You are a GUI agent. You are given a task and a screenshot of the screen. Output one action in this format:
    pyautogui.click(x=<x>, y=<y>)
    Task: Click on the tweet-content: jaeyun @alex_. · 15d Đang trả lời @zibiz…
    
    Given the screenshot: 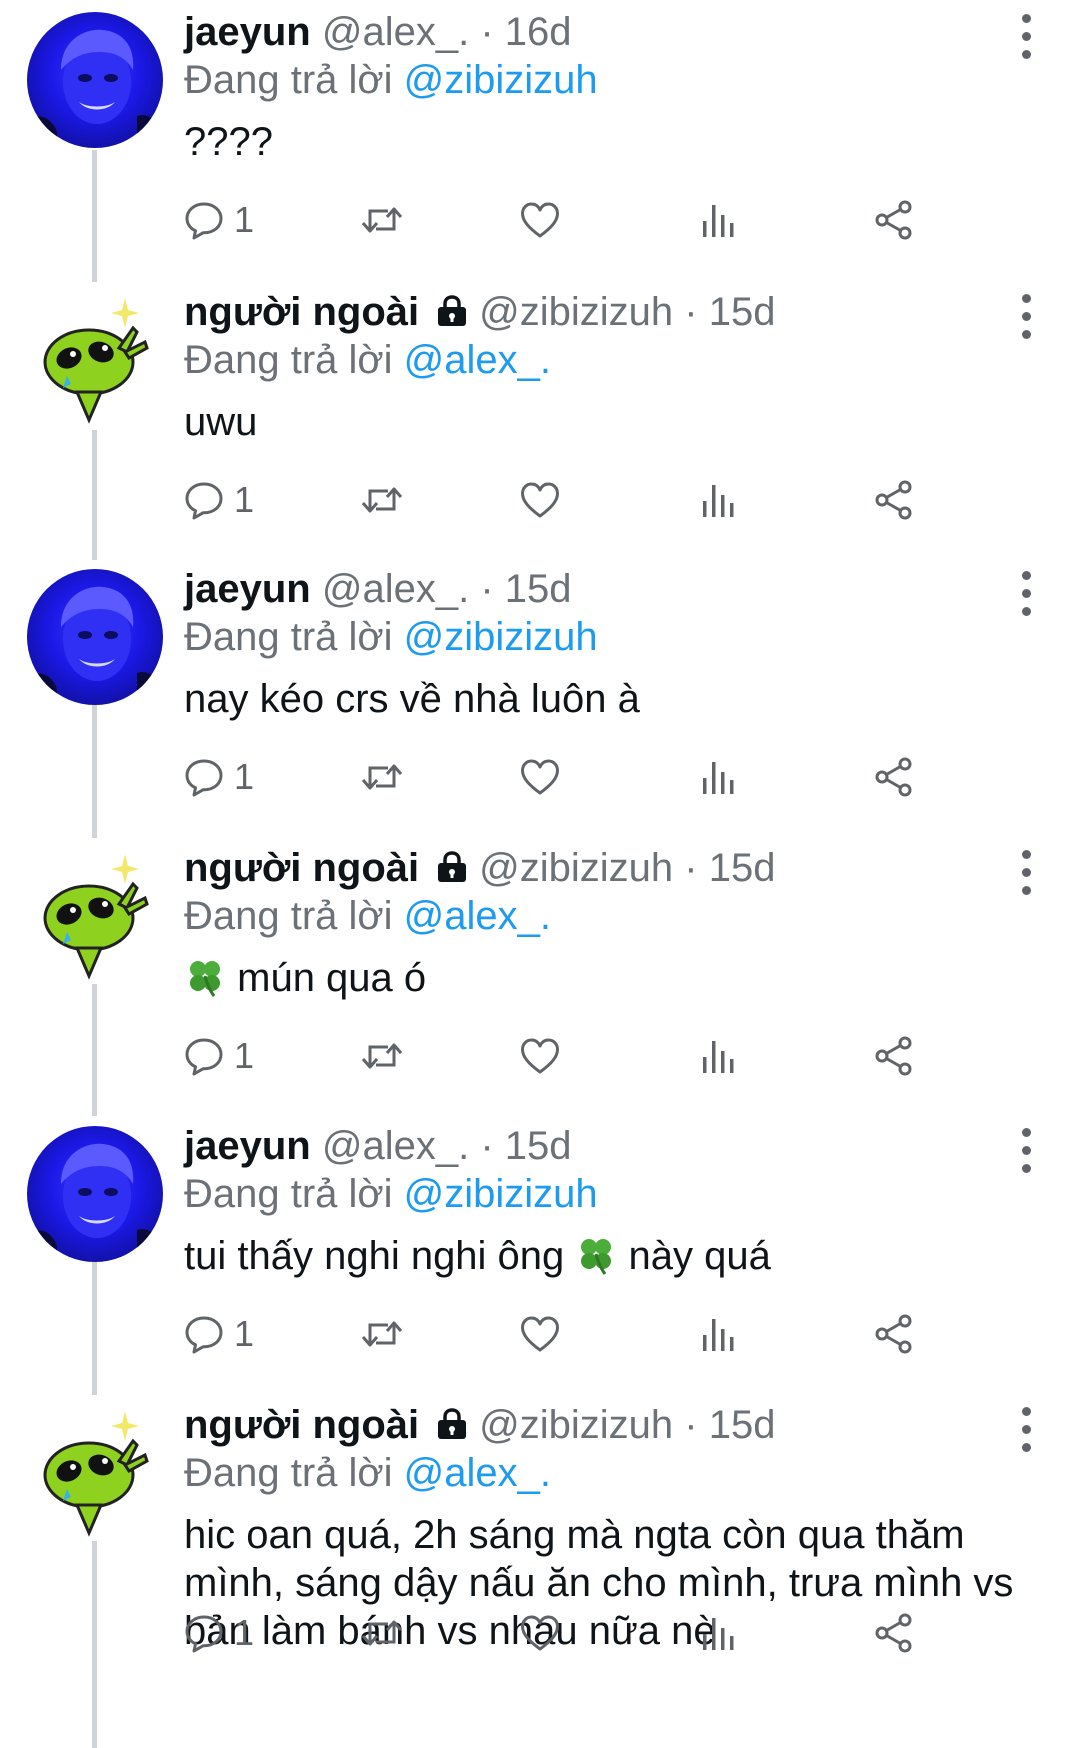 What is the action you would take?
    pyautogui.click(x=602, y=1202)
    